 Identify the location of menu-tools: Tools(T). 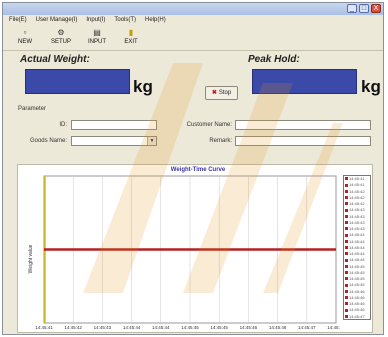
(125, 20).